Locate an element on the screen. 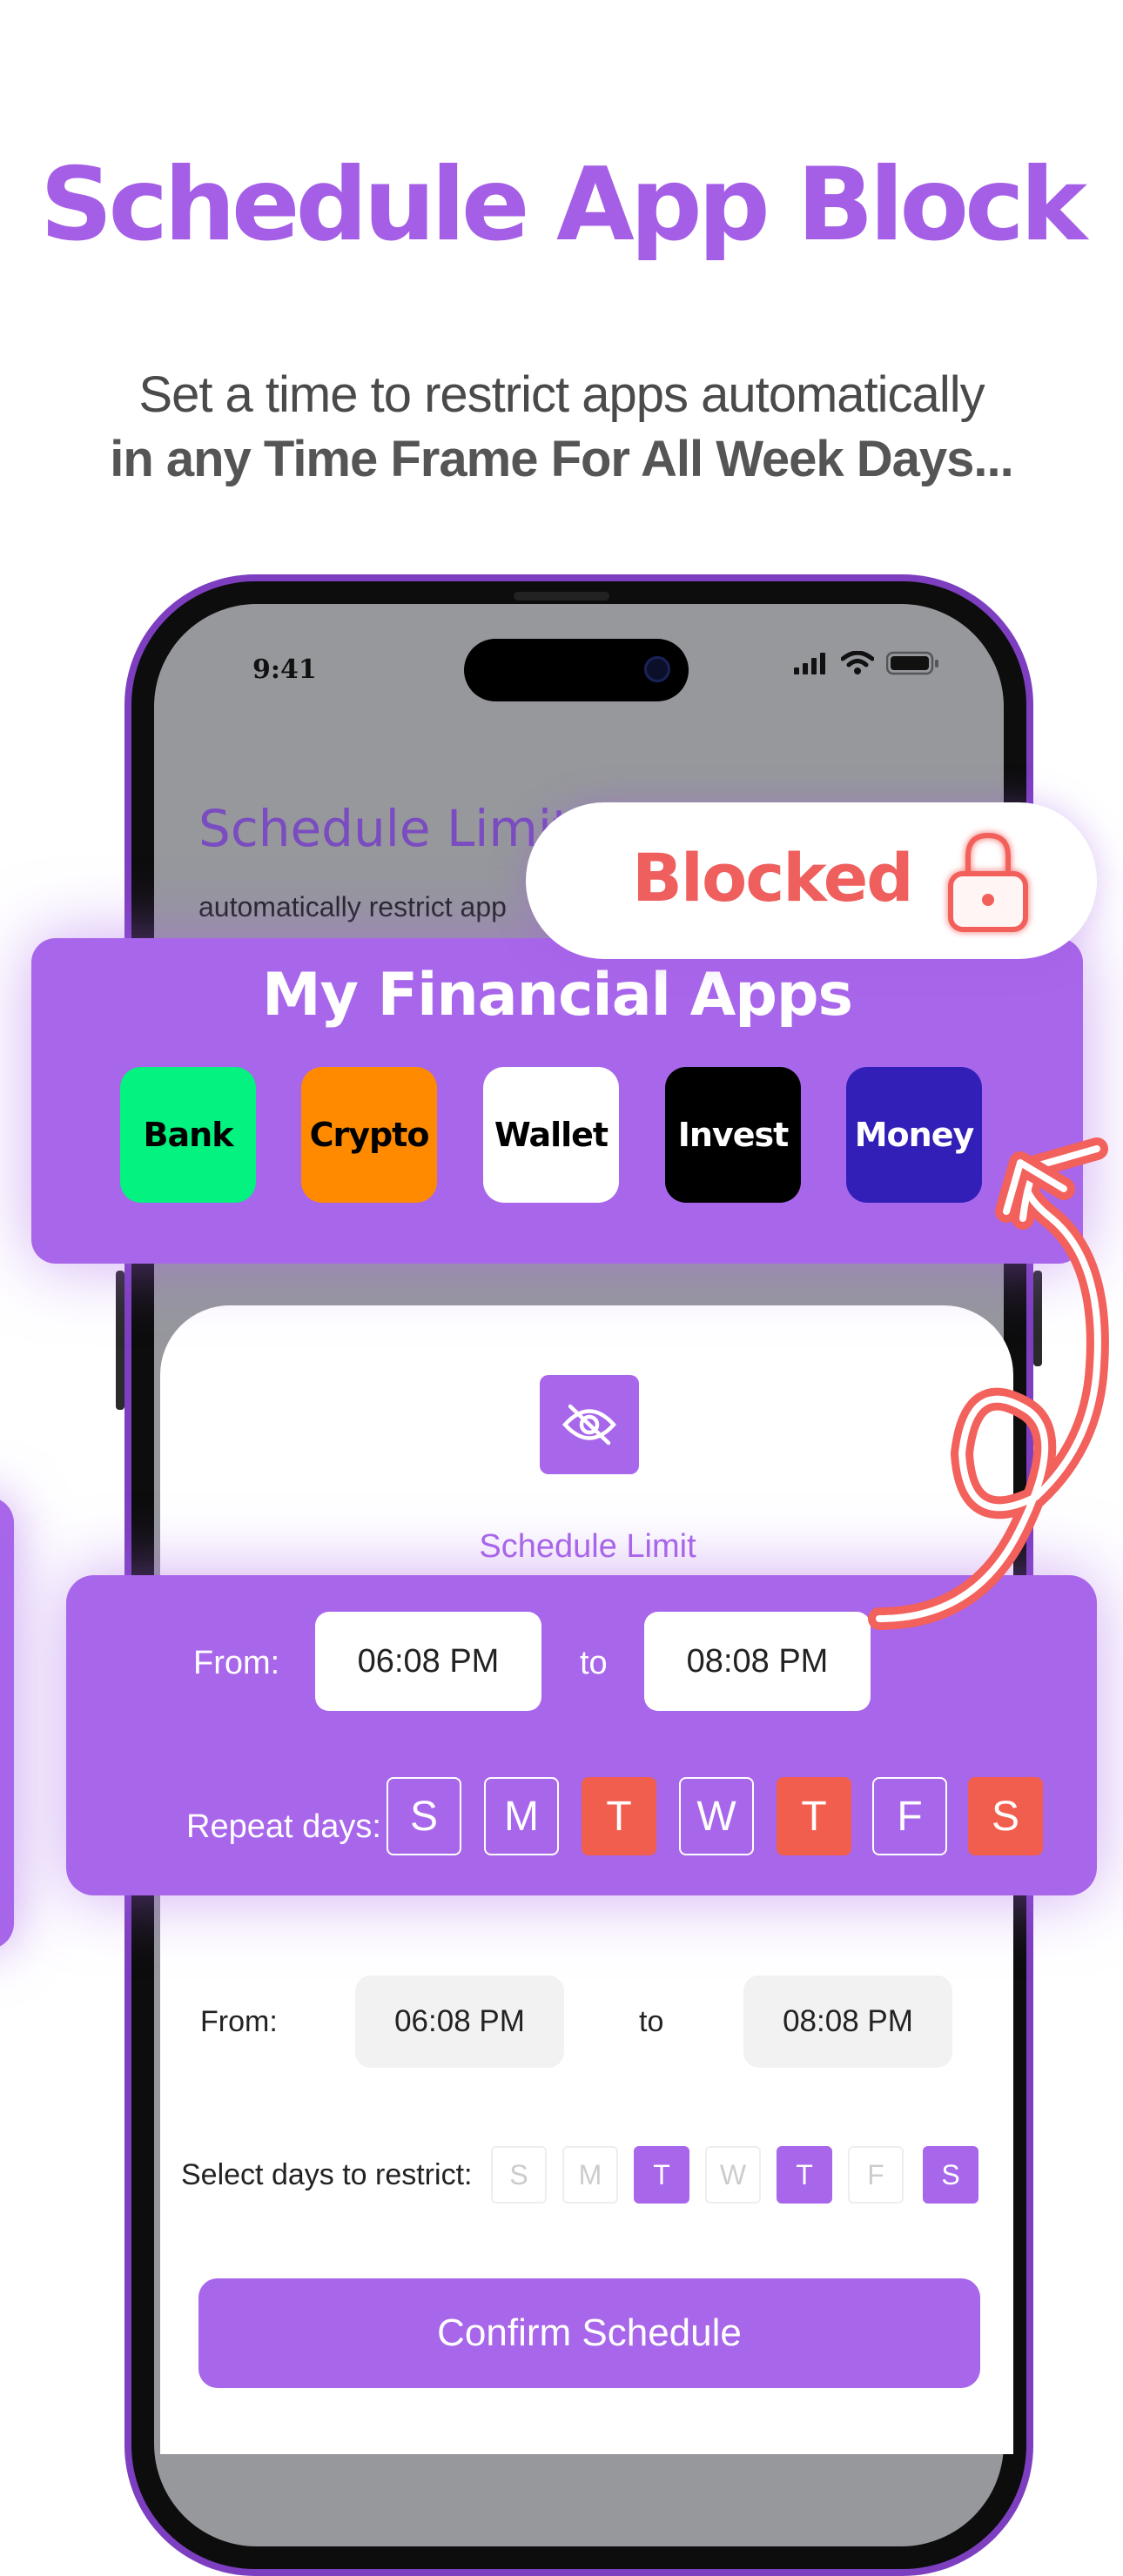 The image size is (1123, 2576). day-toggle-sunday: S is located at coordinates (424, 1816).